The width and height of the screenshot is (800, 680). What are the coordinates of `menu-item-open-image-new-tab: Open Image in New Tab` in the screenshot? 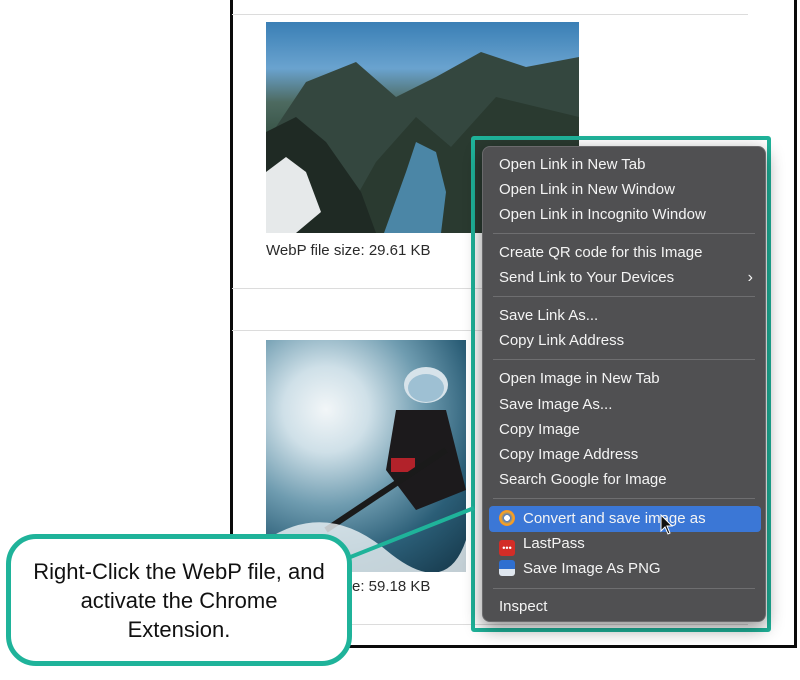 It's located at (626, 379).